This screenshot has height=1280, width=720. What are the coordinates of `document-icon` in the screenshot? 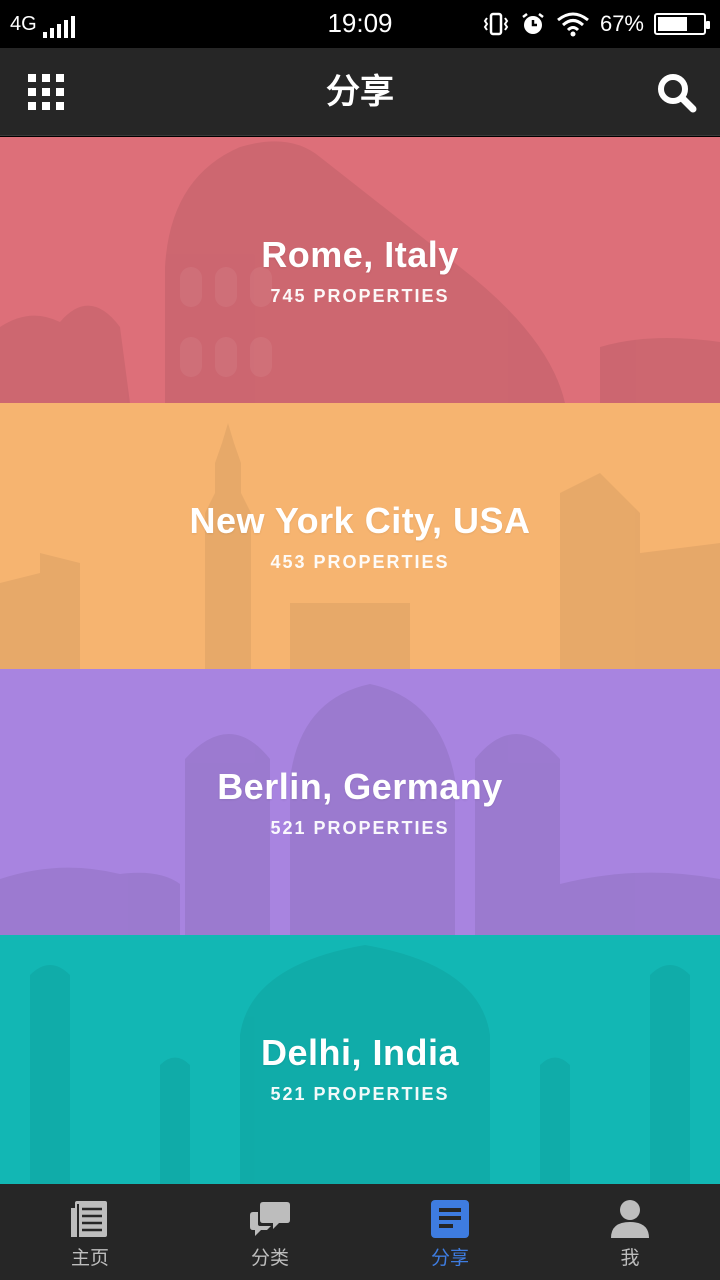 It's located at (450, 1219).